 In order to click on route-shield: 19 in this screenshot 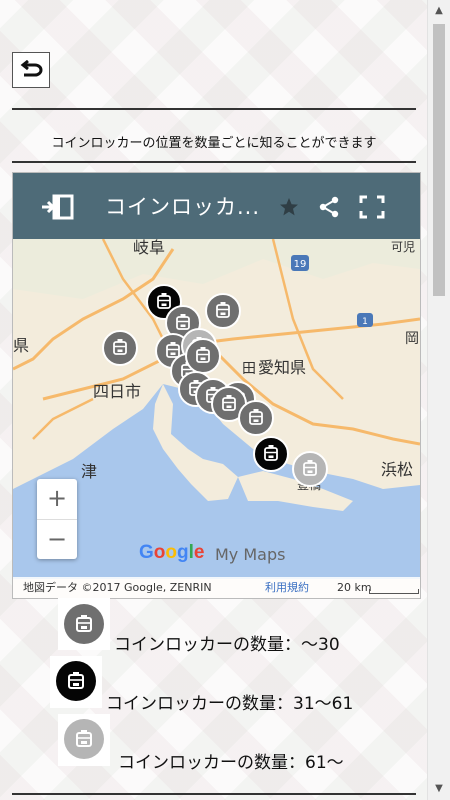, I will do `click(300, 263)`.